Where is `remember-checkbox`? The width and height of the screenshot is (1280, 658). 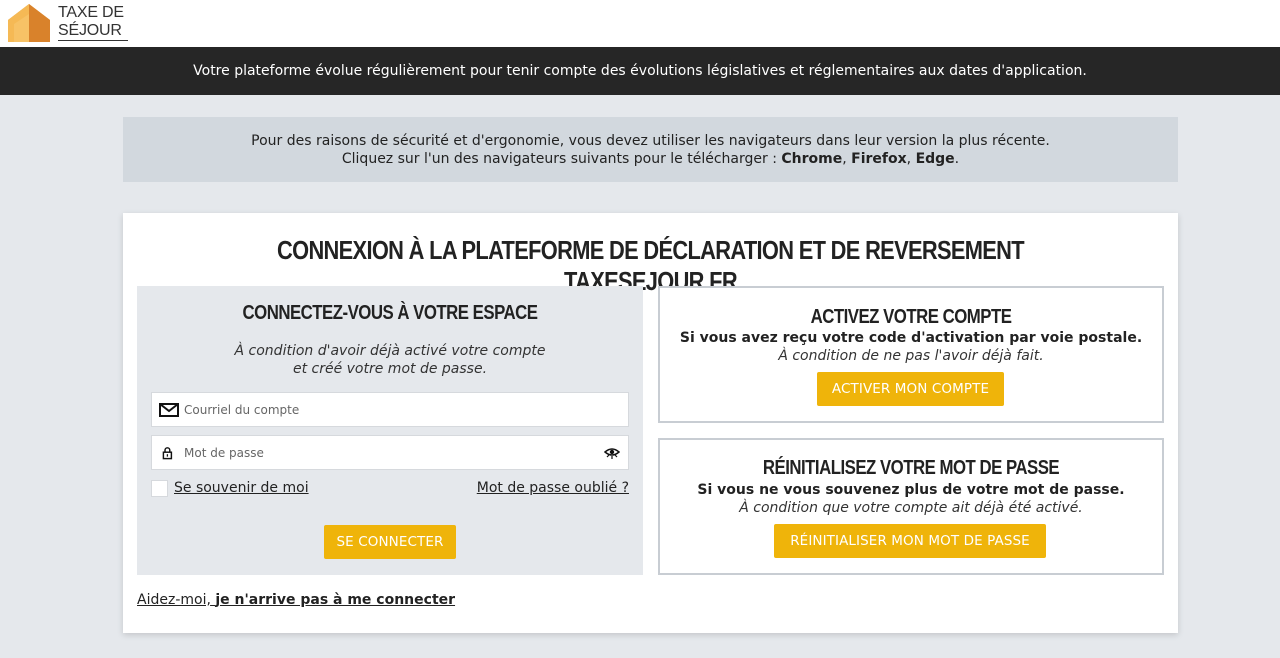
remember-checkbox is located at coordinates (159, 488).